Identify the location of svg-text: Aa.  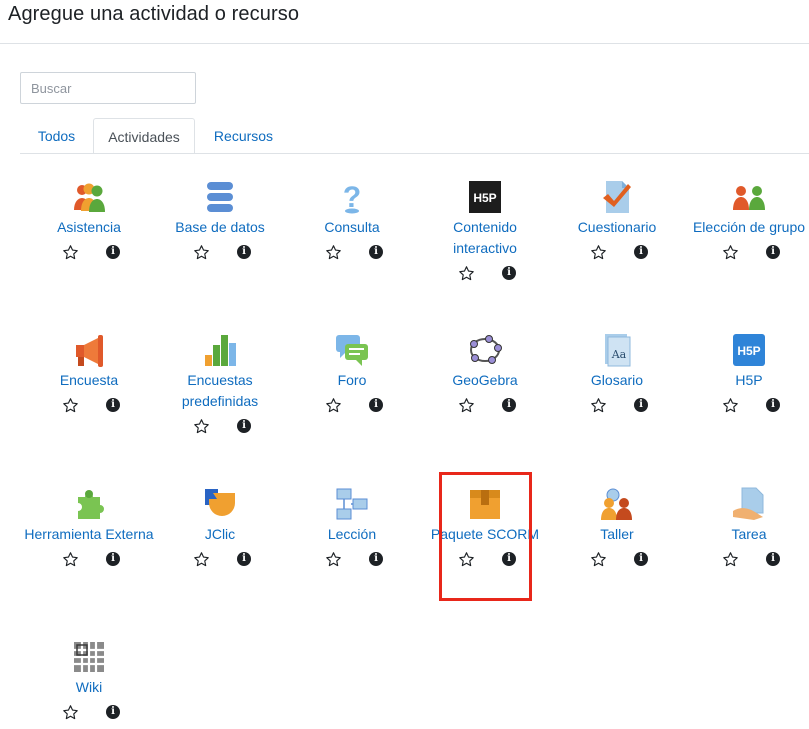
(619, 354).